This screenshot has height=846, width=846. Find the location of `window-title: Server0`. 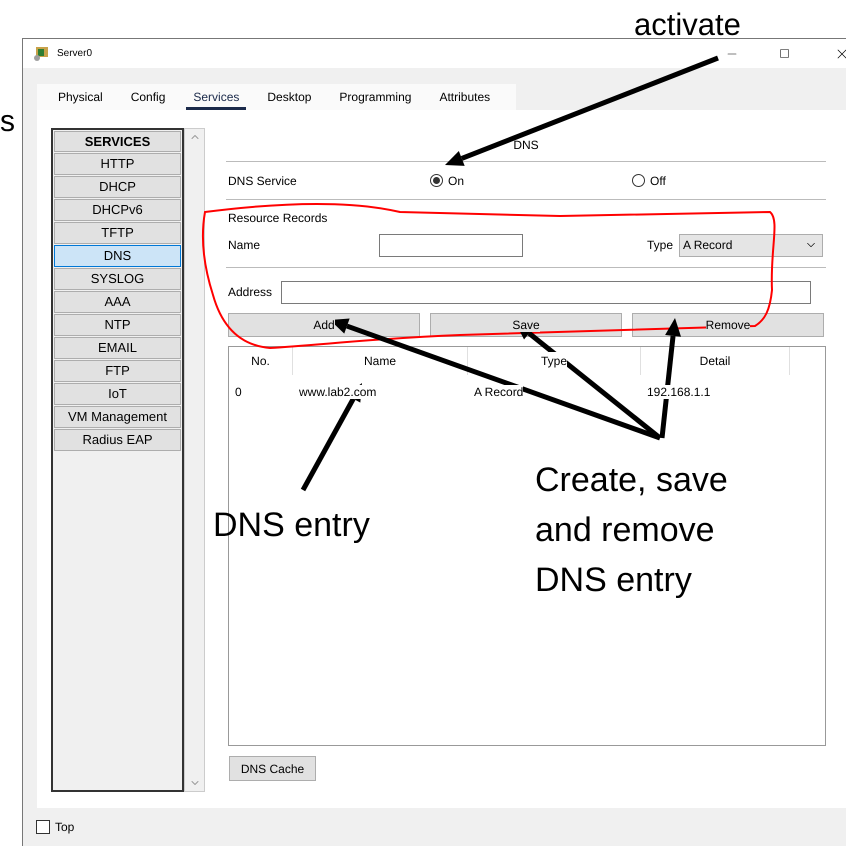

window-title: Server0 is located at coordinates (74, 54).